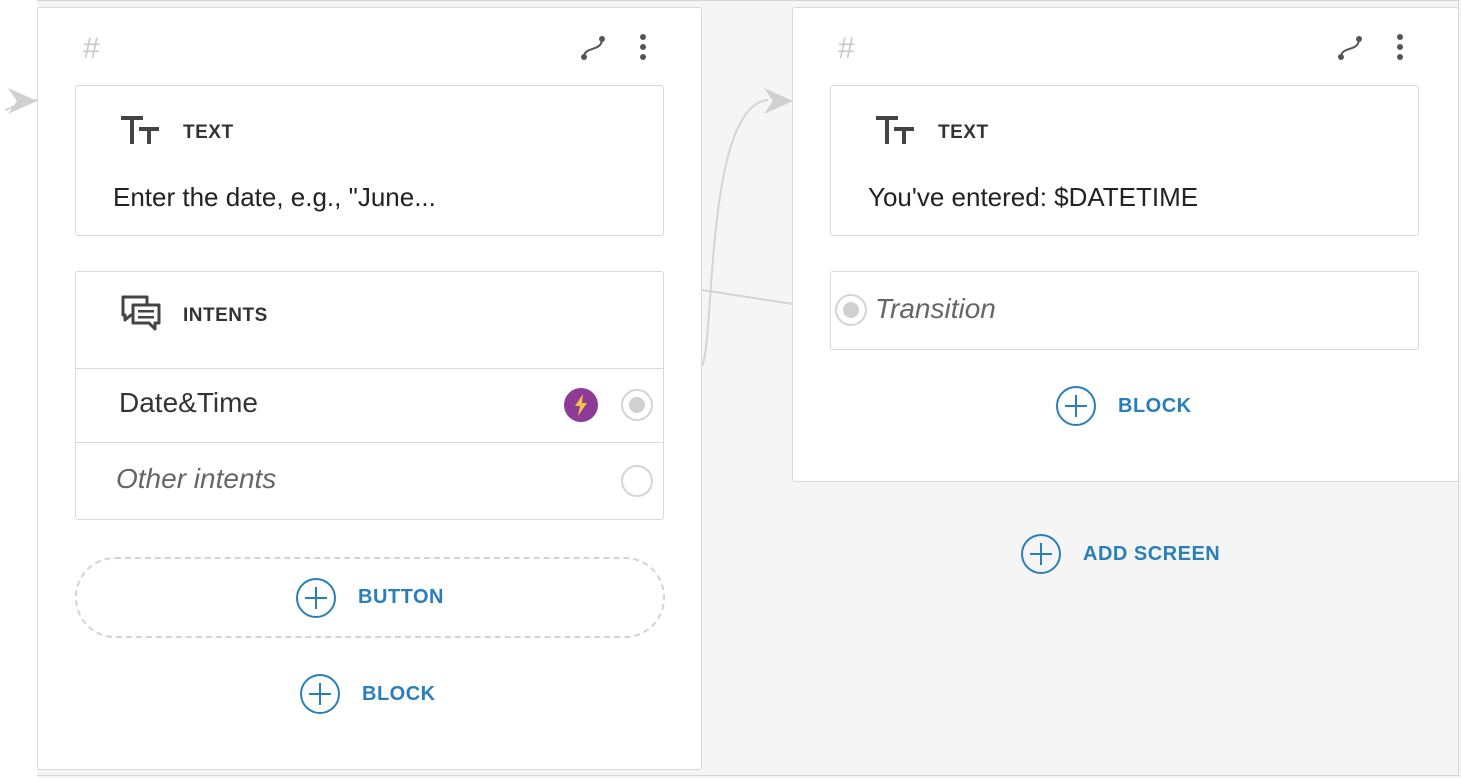  I want to click on intent-label: Date&Time, so click(189, 402).